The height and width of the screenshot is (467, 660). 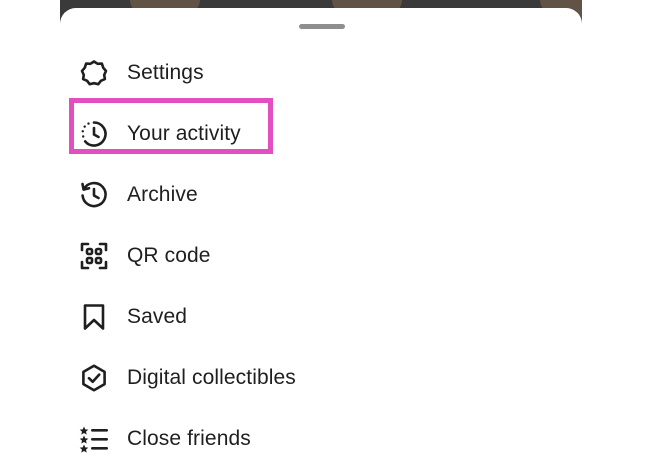 I want to click on menu-item-close-friends: Close friends, so click(x=321, y=437).